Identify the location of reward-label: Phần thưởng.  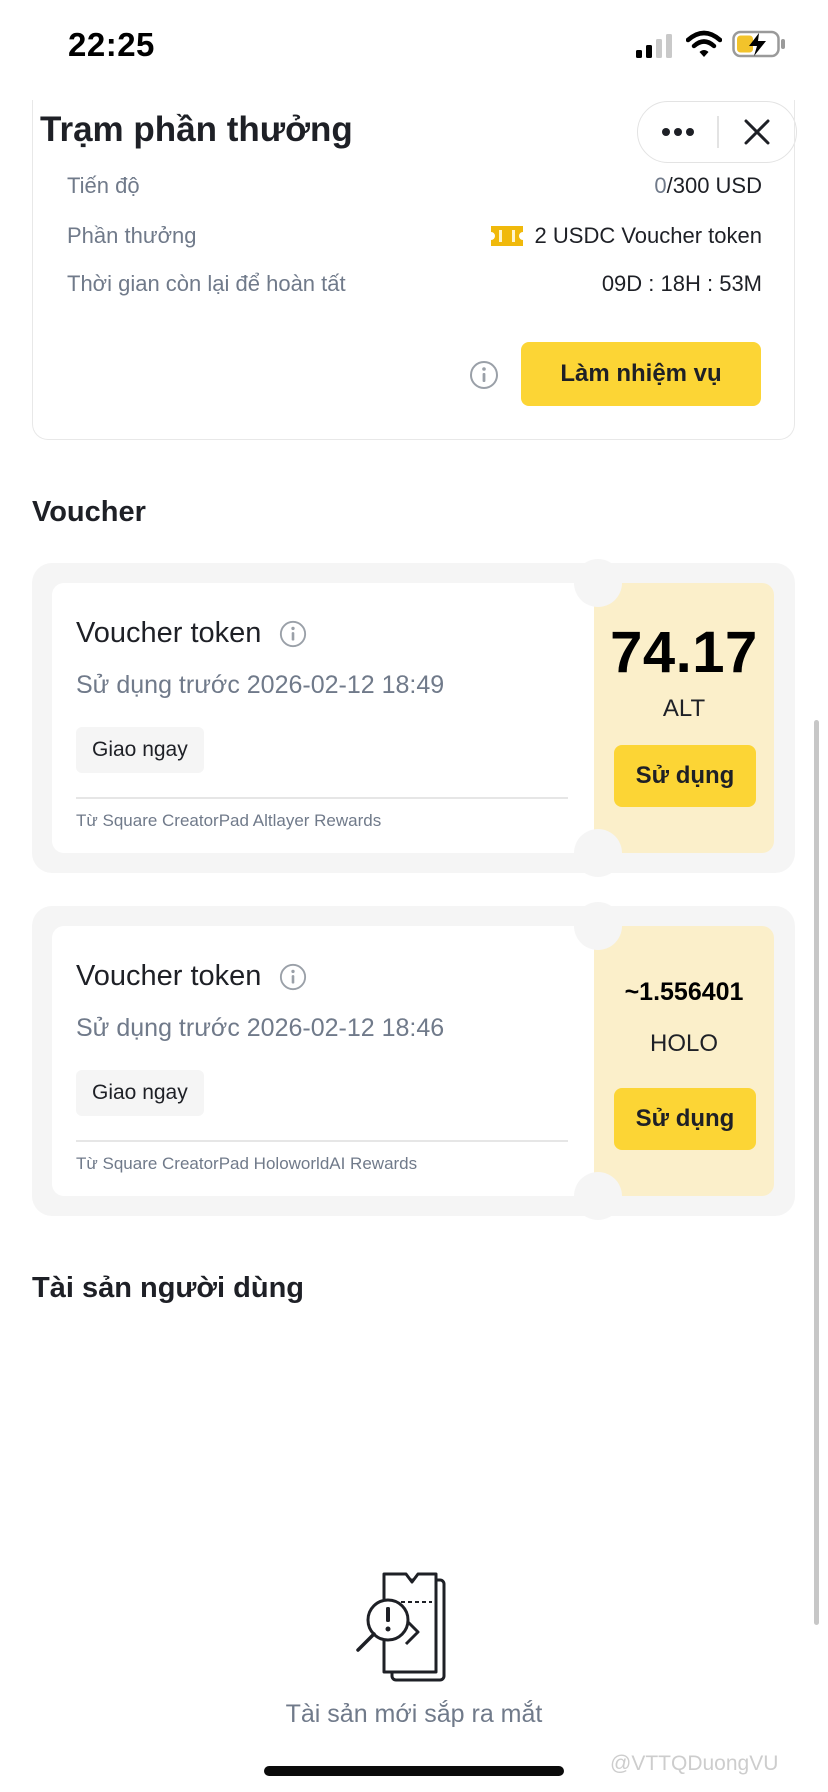
(132, 235).